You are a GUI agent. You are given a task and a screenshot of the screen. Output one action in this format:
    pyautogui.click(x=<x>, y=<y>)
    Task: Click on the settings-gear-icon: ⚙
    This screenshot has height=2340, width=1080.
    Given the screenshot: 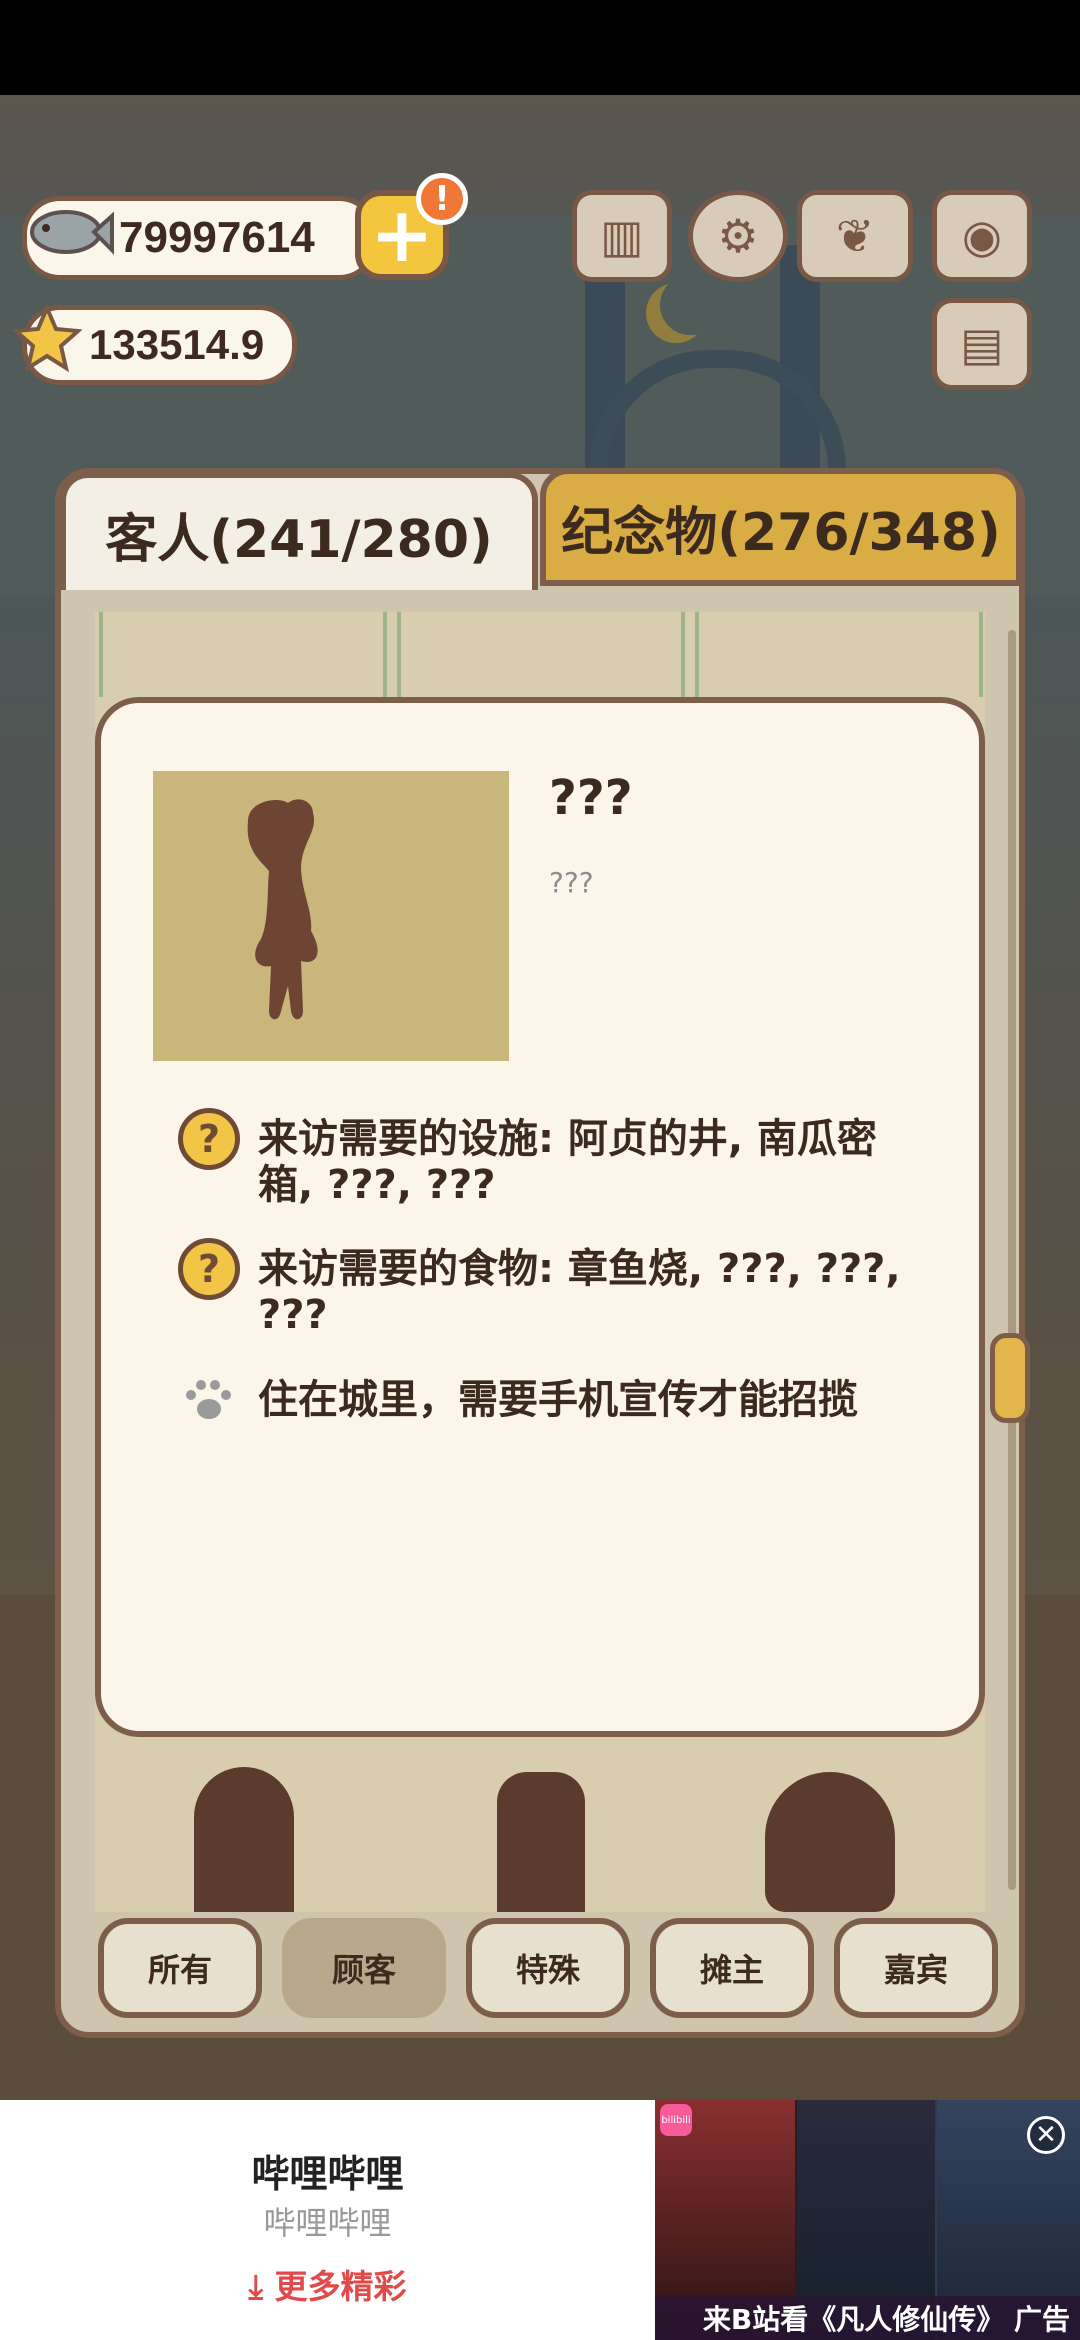 What is the action you would take?
    pyautogui.click(x=738, y=236)
    